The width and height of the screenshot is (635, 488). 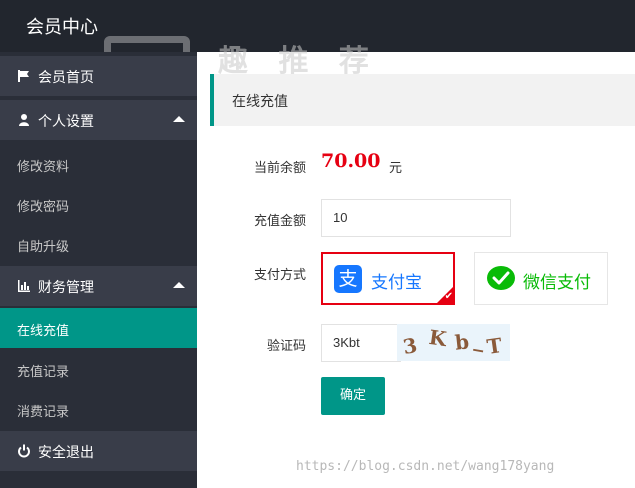 What do you see at coordinates (43, 412) in the screenshot?
I see `sidebar-item-label: 消费记录` at bounding box center [43, 412].